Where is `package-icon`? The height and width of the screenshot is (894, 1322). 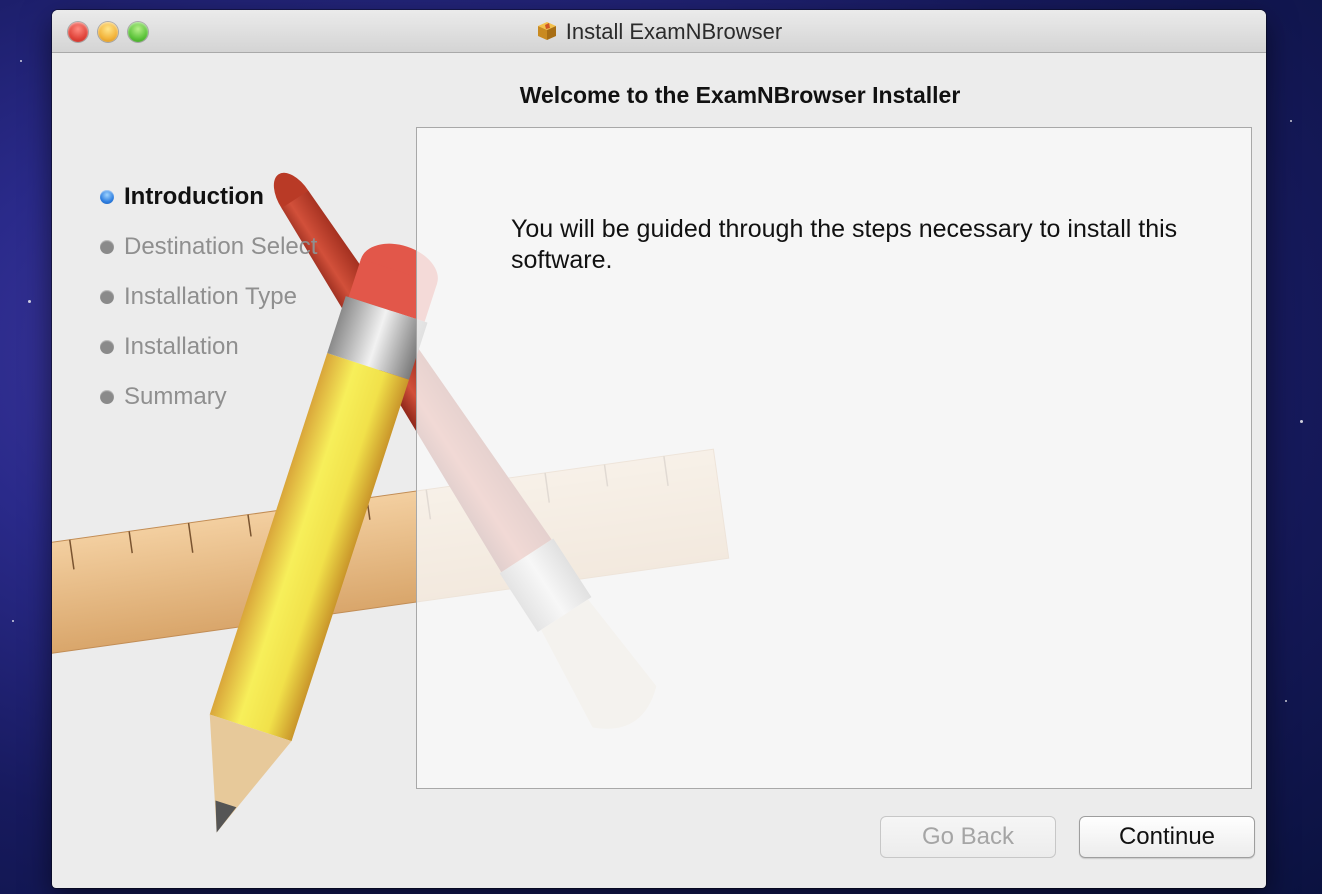
package-icon is located at coordinates (546, 31).